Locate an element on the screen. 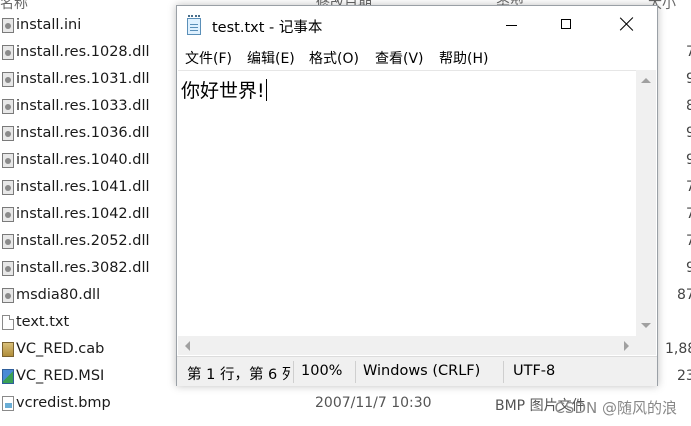 Image resolution: width=691 pixels, height=426 pixels. menu-view: 查看(V) is located at coordinates (399, 58).